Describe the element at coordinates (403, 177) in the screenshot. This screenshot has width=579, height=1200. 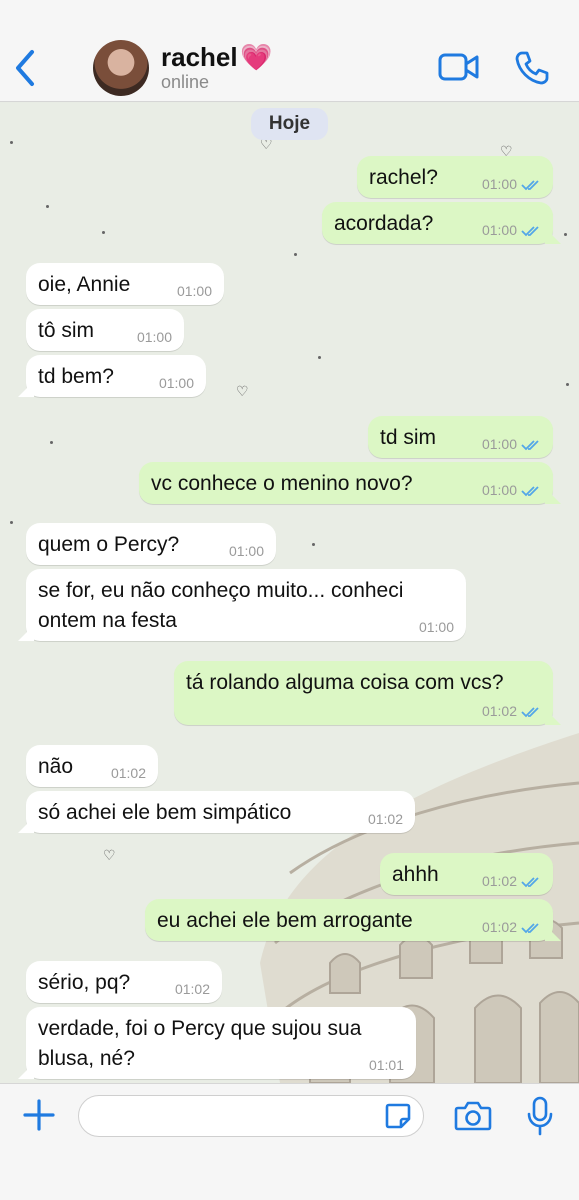
I see `message-text: rachel?` at that location.